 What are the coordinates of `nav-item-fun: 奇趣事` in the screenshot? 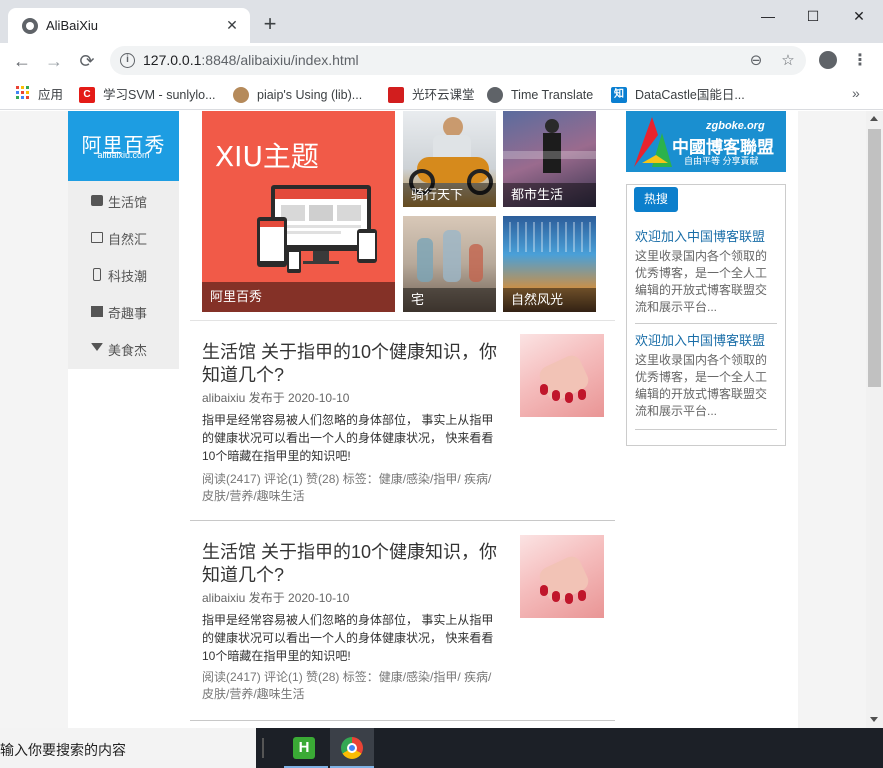 It's located at (123, 310).